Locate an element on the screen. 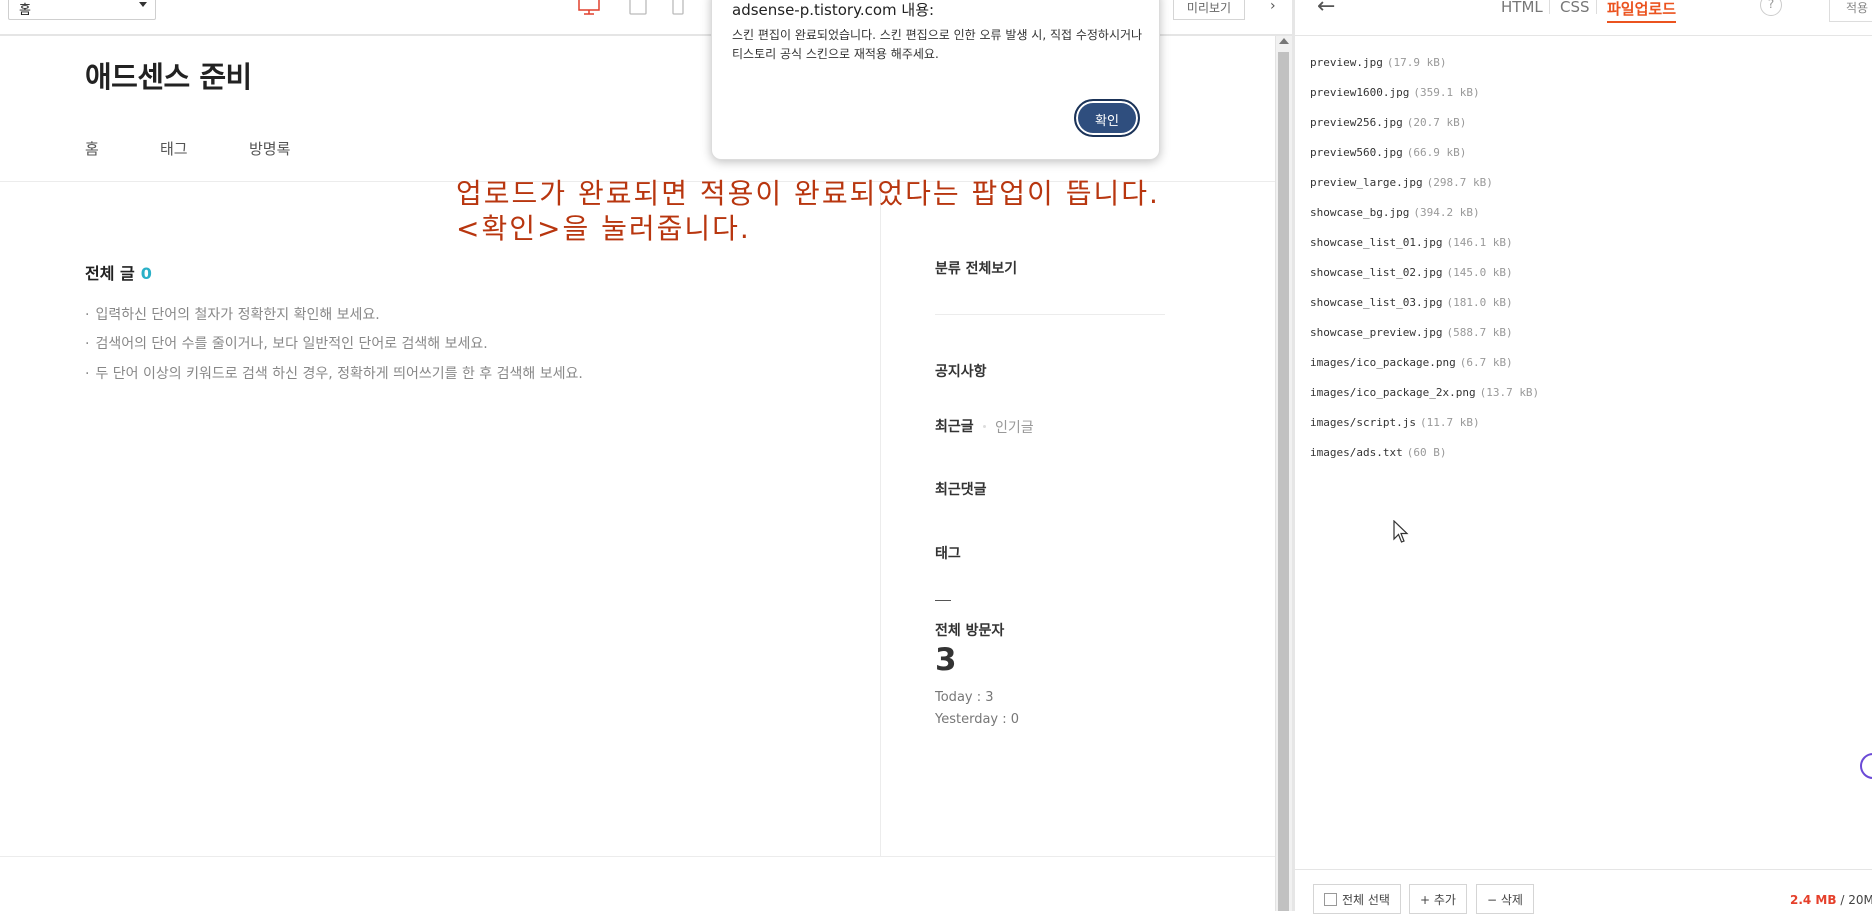  visitors-total: 3 is located at coordinates (946, 660).